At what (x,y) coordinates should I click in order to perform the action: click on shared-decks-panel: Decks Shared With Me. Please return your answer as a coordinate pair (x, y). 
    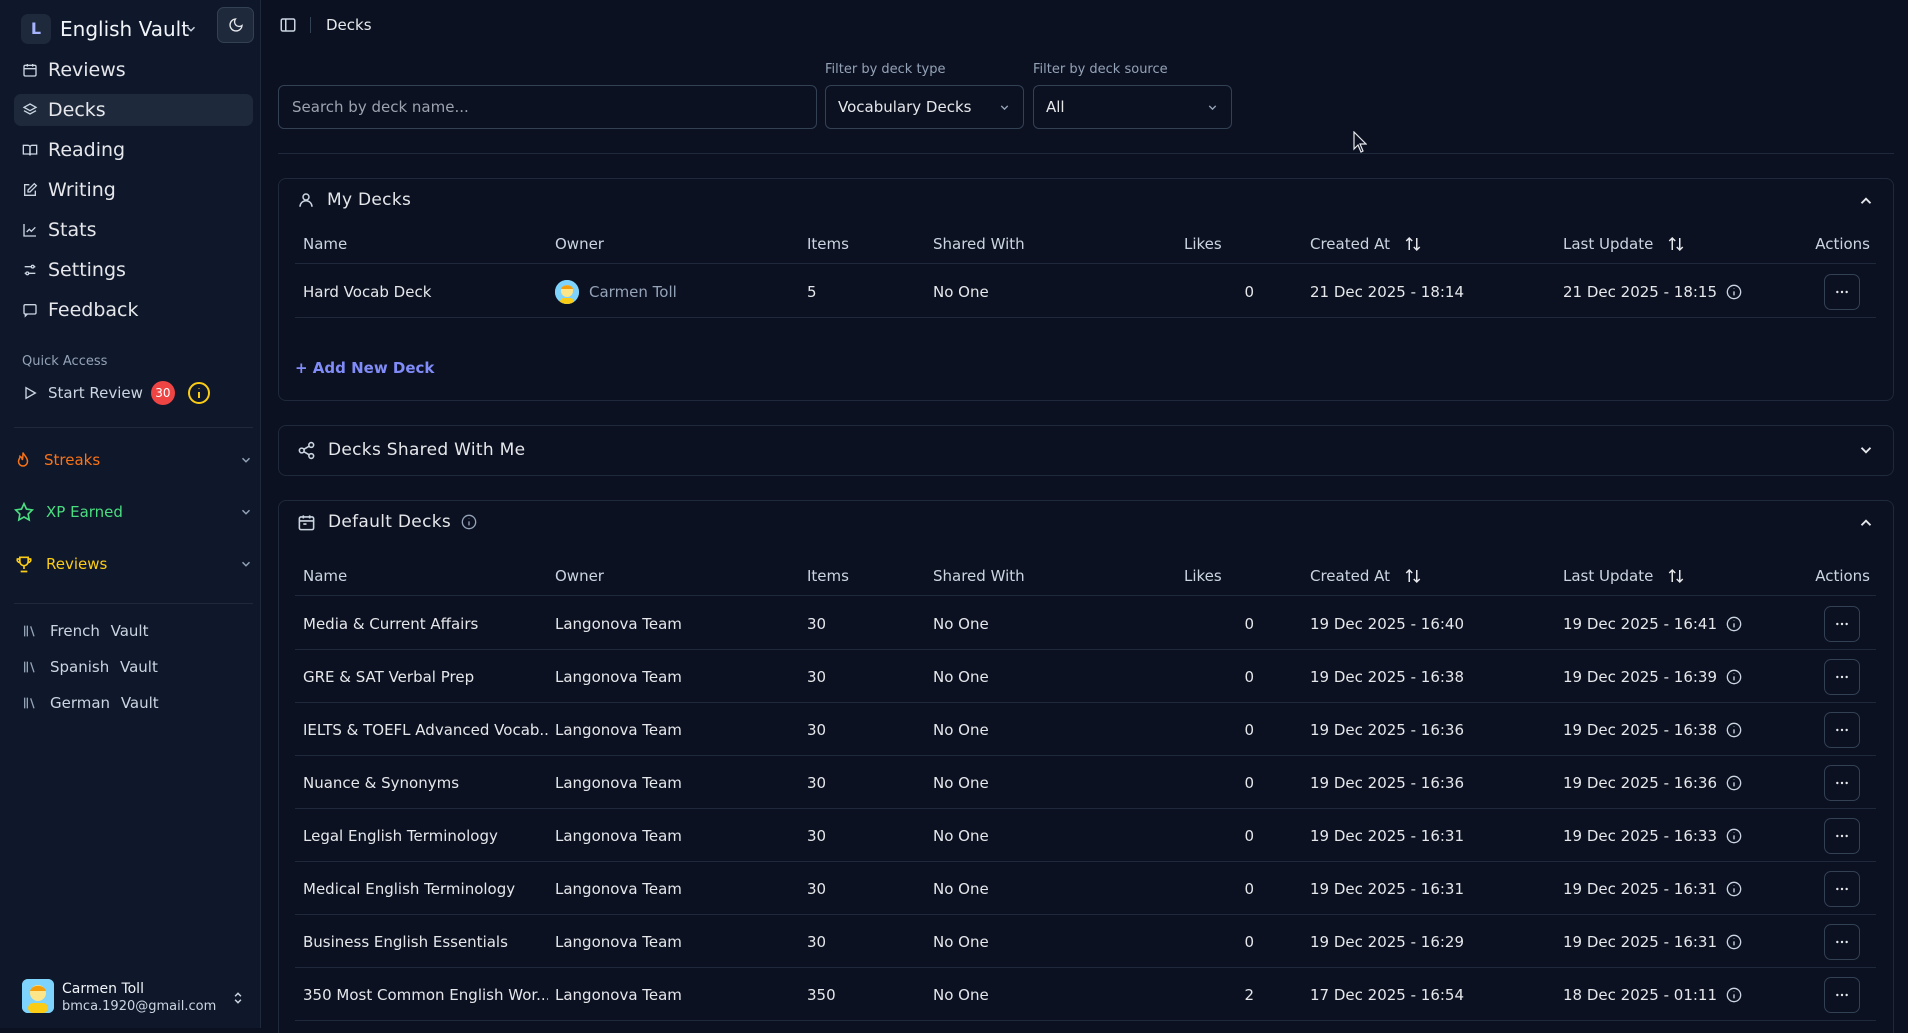
    Looking at the image, I should click on (1086, 450).